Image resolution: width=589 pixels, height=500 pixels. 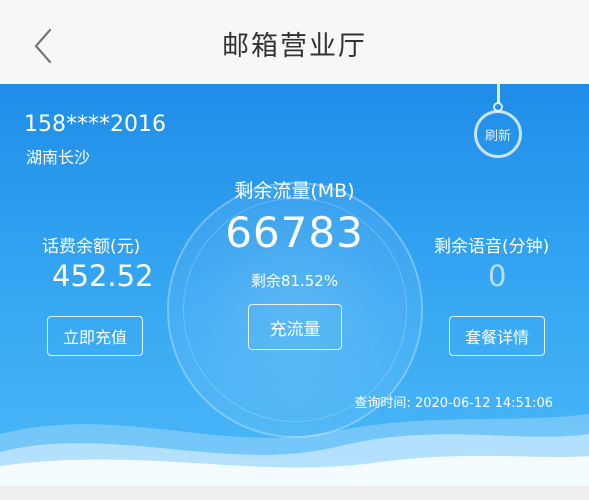 What do you see at coordinates (95, 124) in the screenshot?
I see `phone-number: 158****2016` at bounding box center [95, 124].